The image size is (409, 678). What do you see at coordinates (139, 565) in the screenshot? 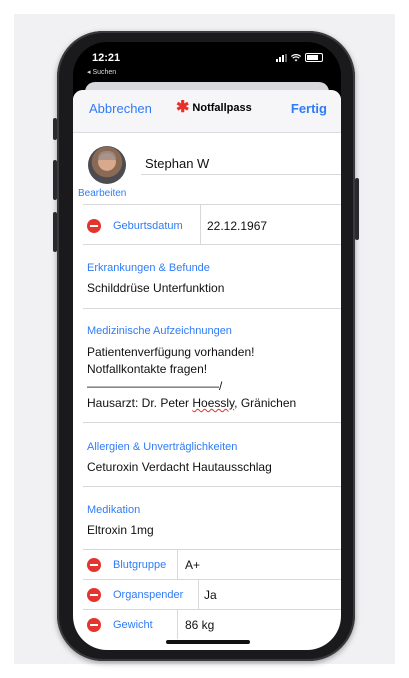
I see `blood-type-label: Blutgruppe` at bounding box center [139, 565].